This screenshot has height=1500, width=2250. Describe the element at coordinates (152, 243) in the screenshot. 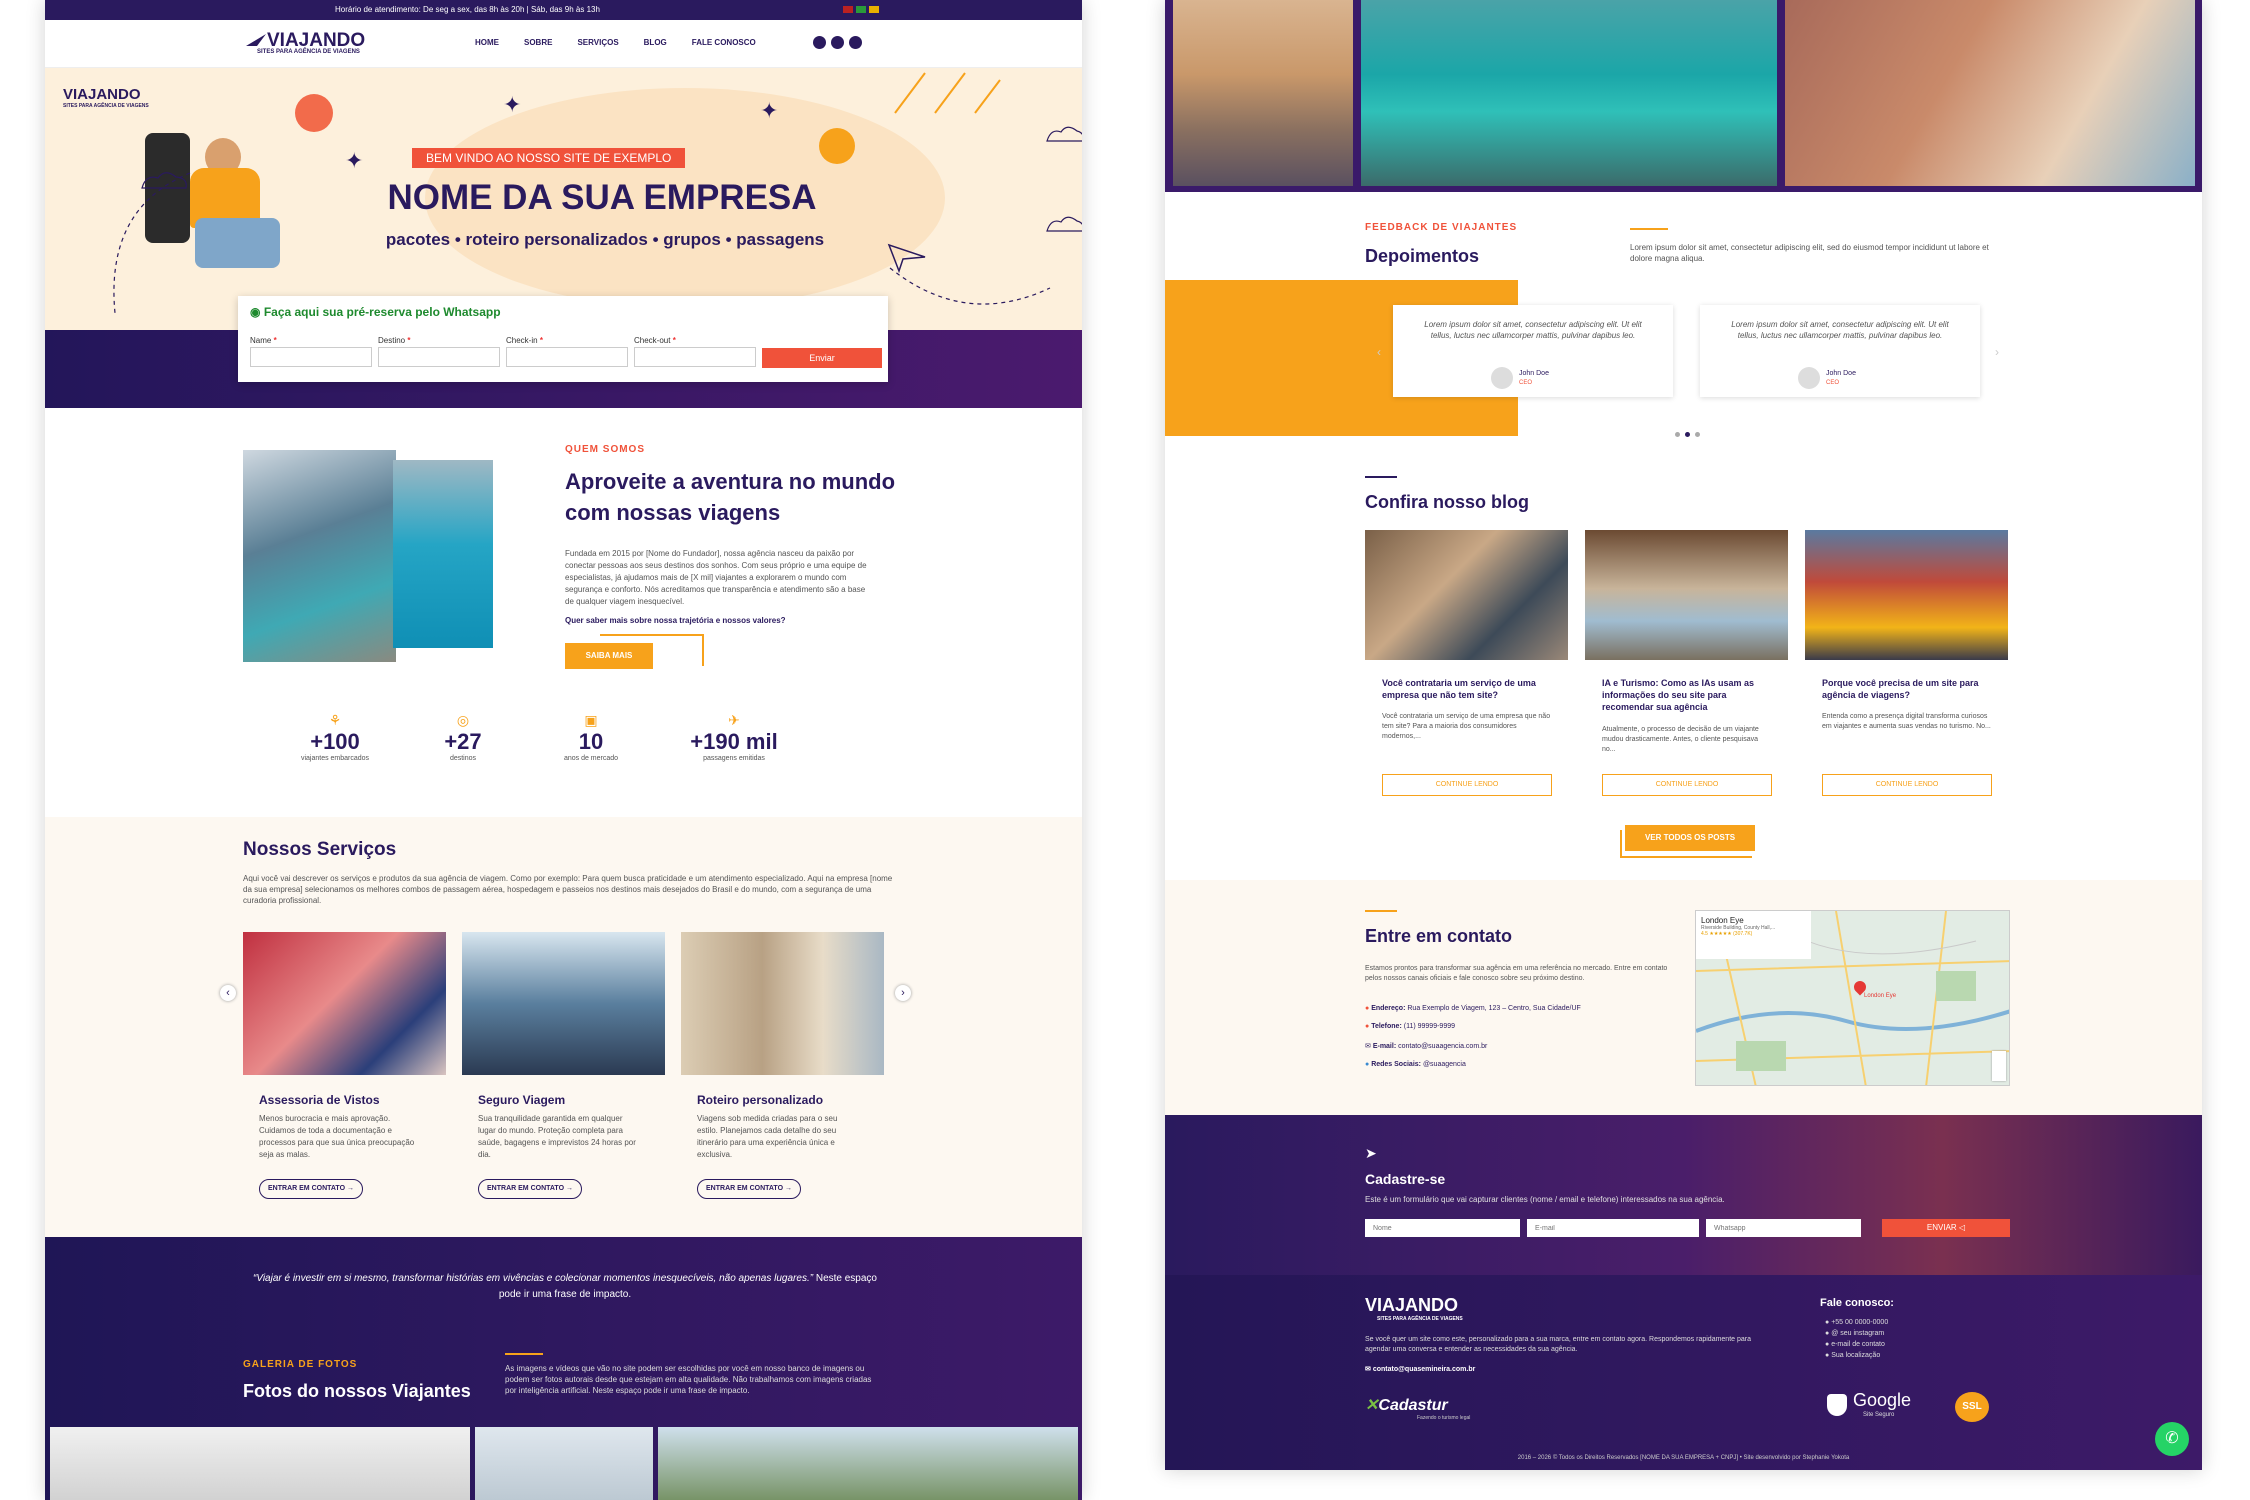

I see `dashed-path` at that location.